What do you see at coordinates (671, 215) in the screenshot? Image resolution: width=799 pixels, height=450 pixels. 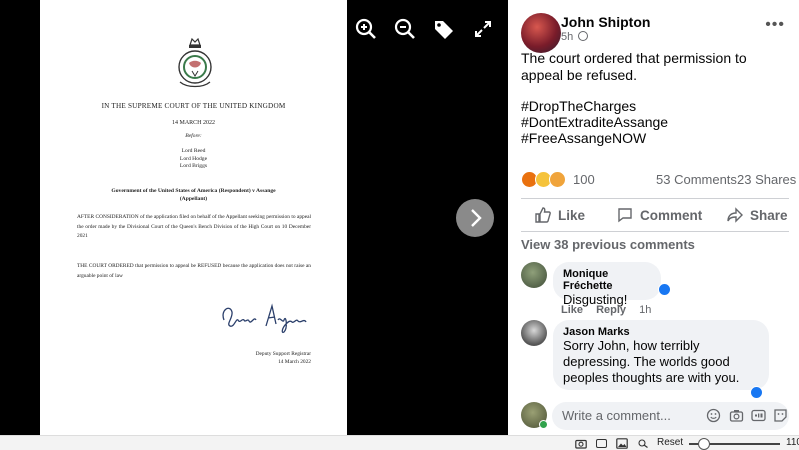 I see `comment-label: Comment` at bounding box center [671, 215].